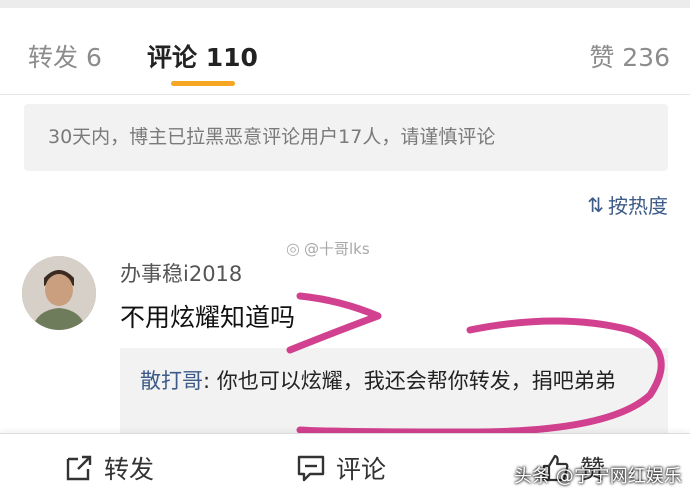 This screenshot has width=690, height=500. What do you see at coordinates (79, 468) in the screenshot?
I see `repost-icon` at bounding box center [79, 468].